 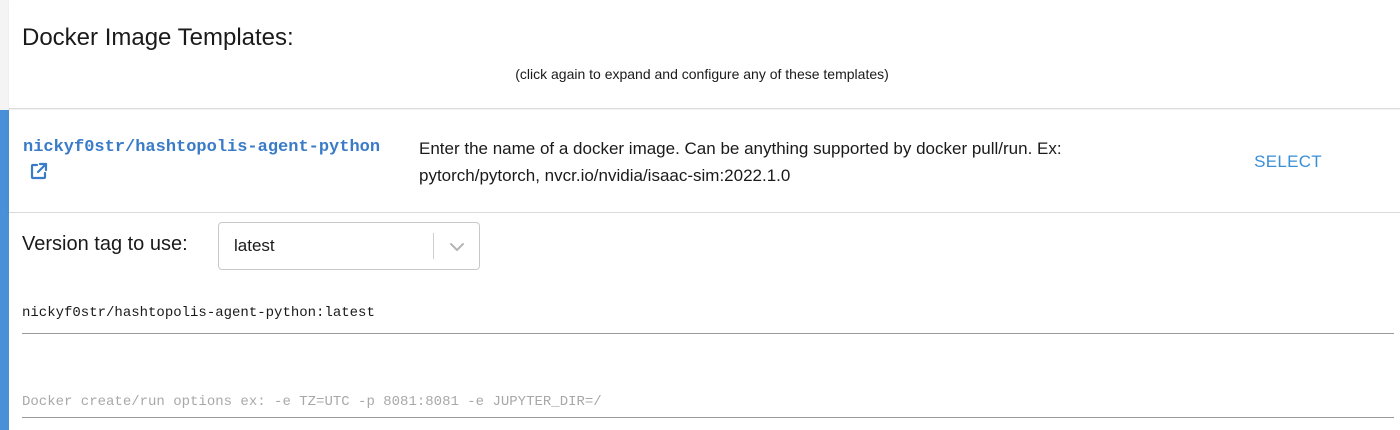 I want to click on selected-template-accent, so click(x=4, y=270).